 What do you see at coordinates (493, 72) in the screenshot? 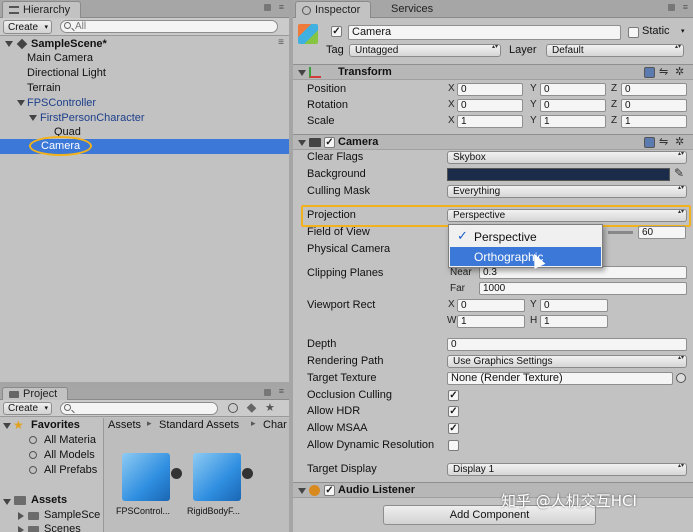
I see `transform-header: Transform ⇋ ✲` at bounding box center [493, 72].